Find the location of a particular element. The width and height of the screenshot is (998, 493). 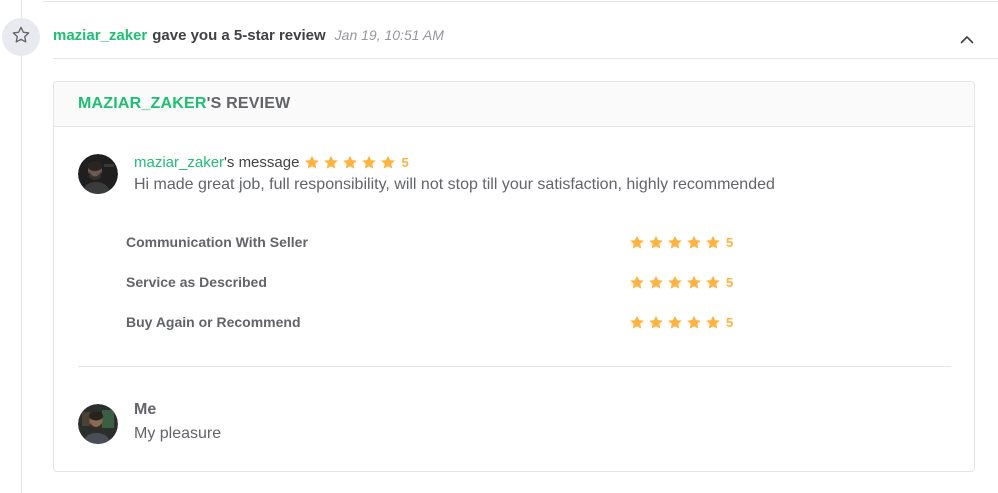

rating-row-service: Service as Described 5 is located at coordinates (436, 282).